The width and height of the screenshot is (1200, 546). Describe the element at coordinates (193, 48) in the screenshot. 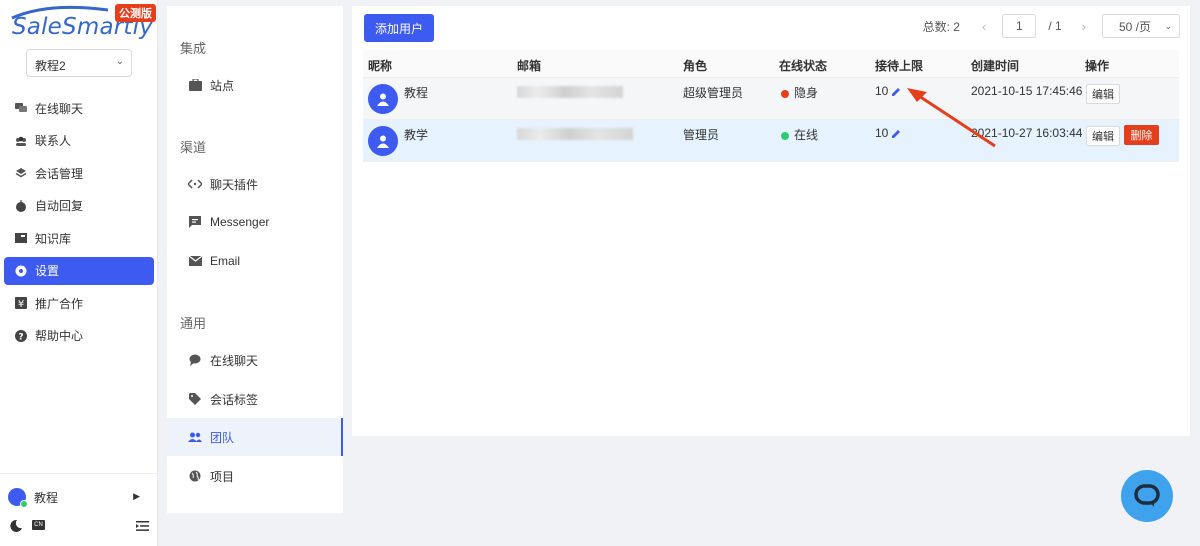

I see `section-title-integration: 集成` at that location.